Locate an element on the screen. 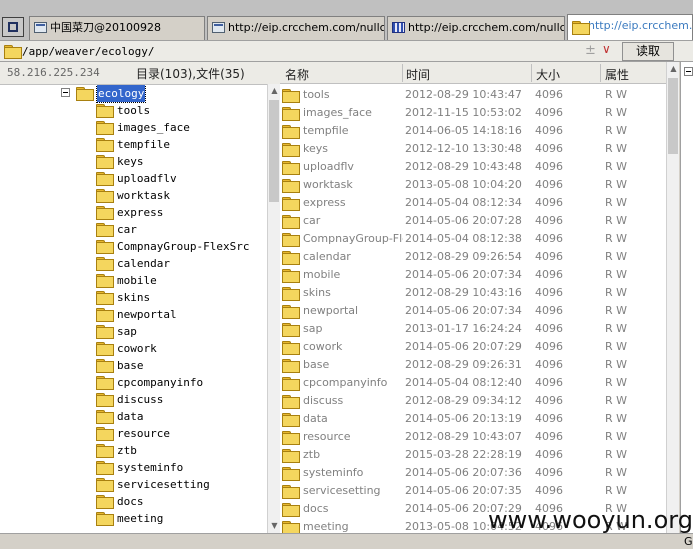  path-input: /app/weaver/ecology/ is located at coordinates (88, 51).